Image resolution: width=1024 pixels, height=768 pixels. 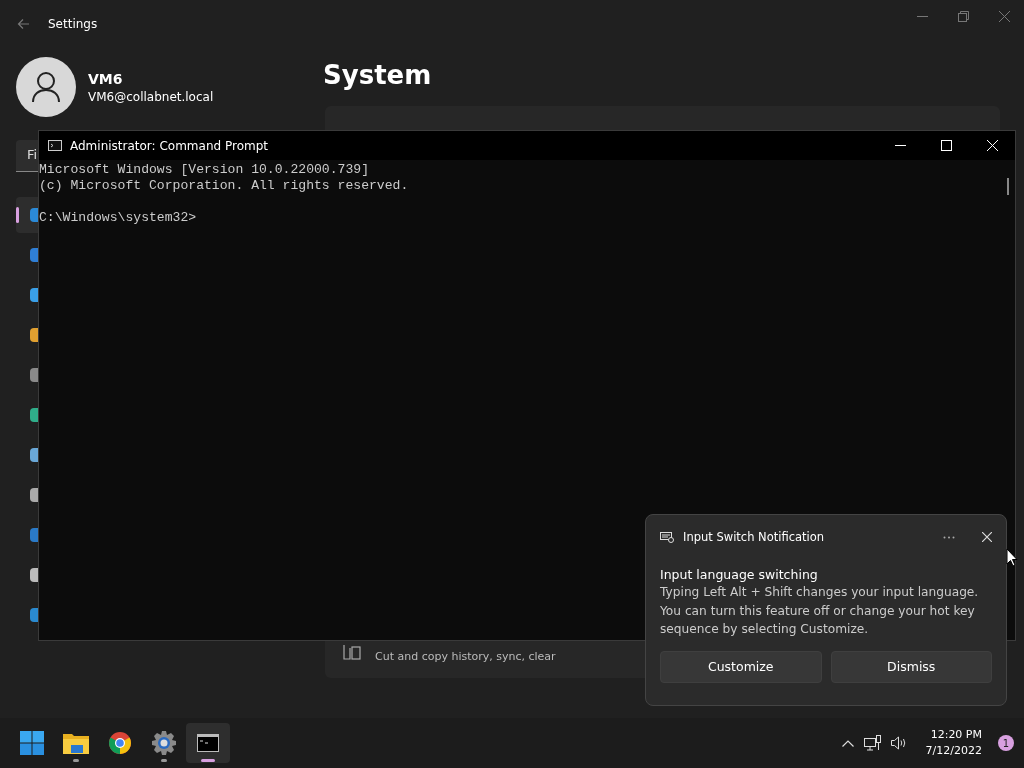 What do you see at coordinates (73, 24) in the screenshot?
I see `window-title: Settings` at bounding box center [73, 24].